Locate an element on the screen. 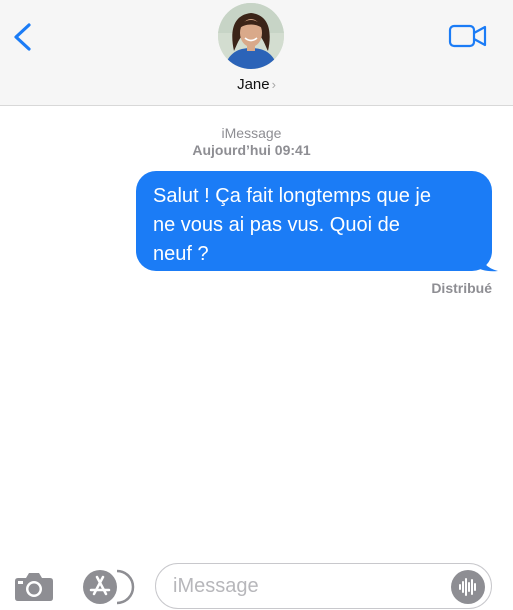 Image resolution: width=513 pixels, height=610 pixels. chevron-right-icon: › is located at coordinates (273, 84).